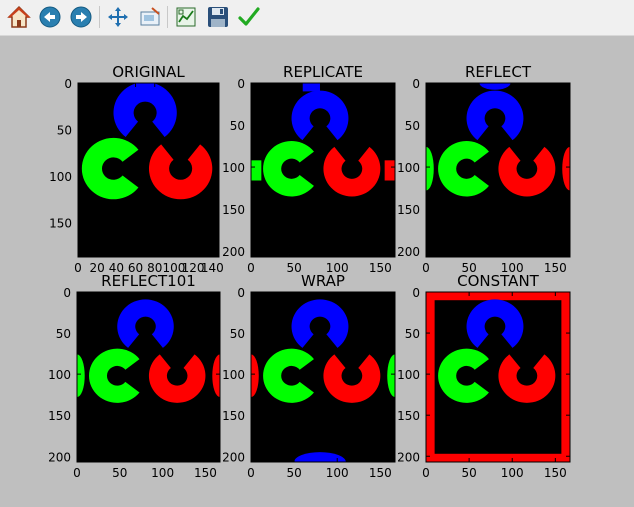 The width and height of the screenshot is (634, 507). What do you see at coordinates (317, 18) in the screenshot?
I see `toolbar` at bounding box center [317, 18].